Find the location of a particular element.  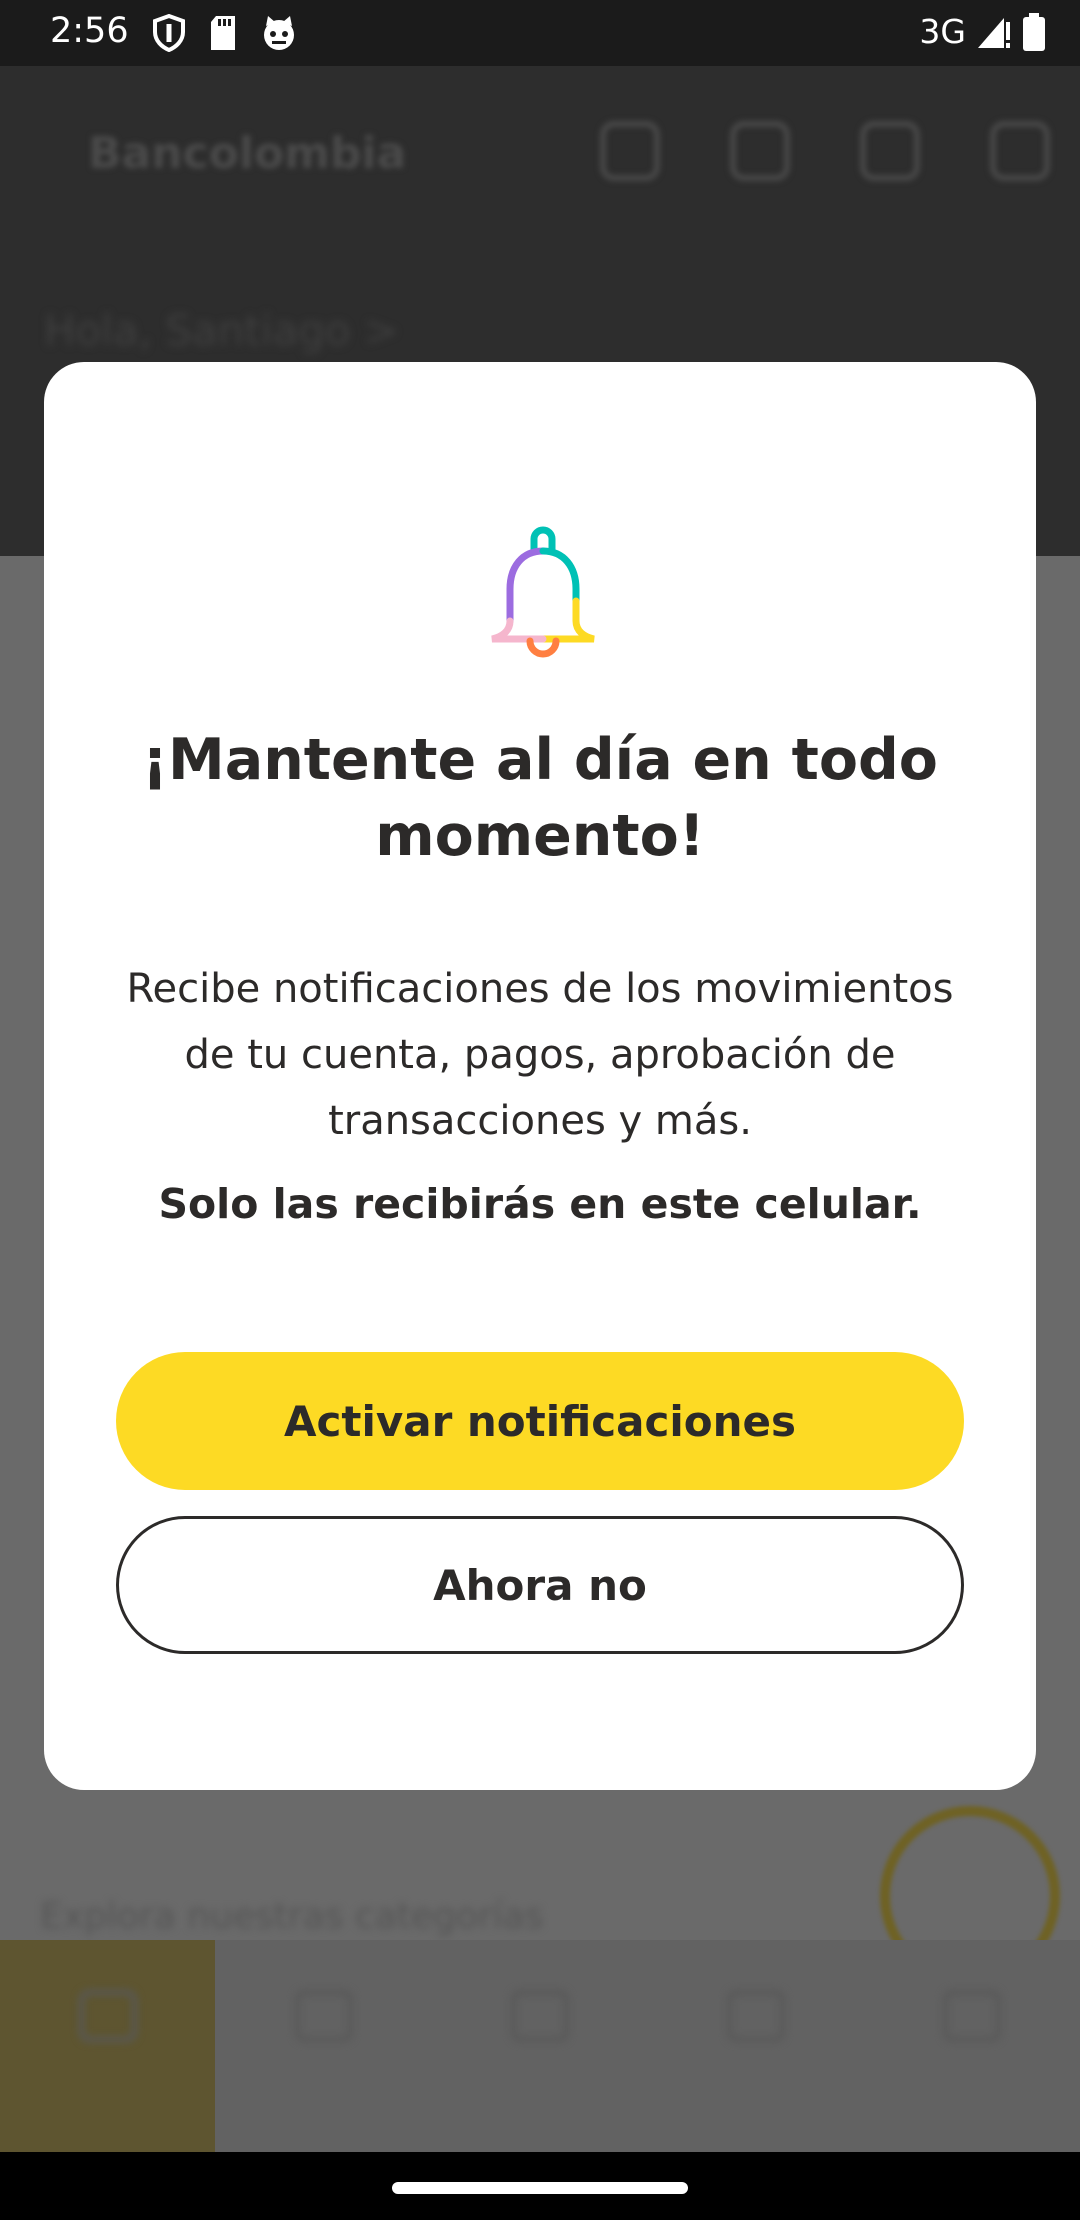

shield-icon is located at coordinates (169, 33).